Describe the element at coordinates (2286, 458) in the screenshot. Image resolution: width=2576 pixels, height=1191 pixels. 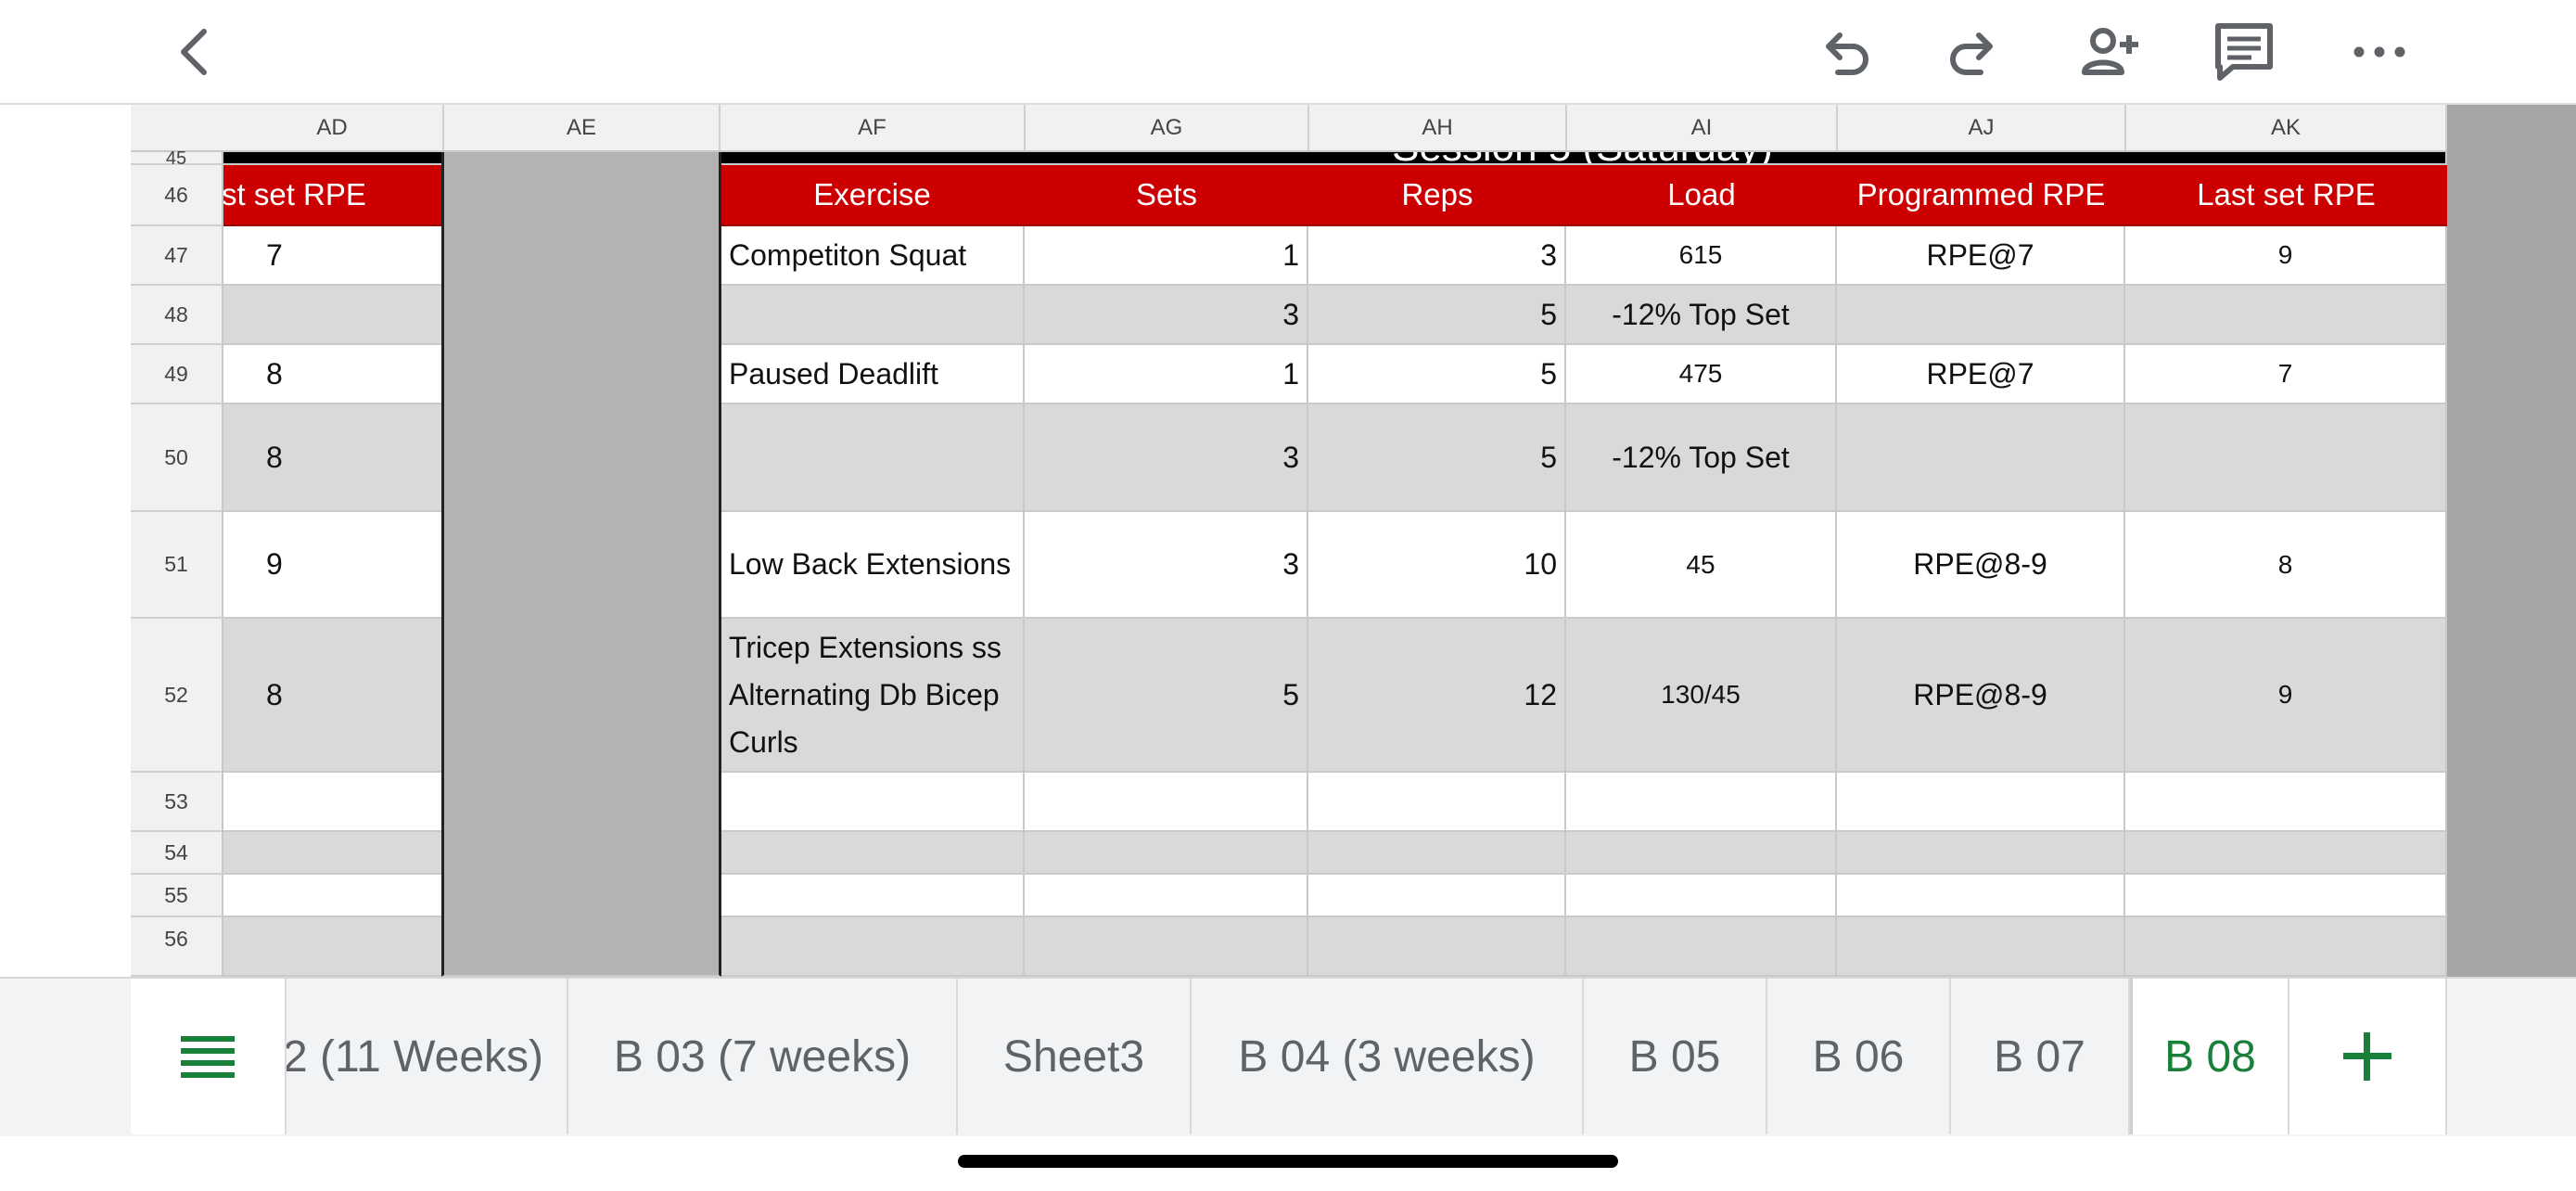
I see `cell-last-set-rpe` at that location.